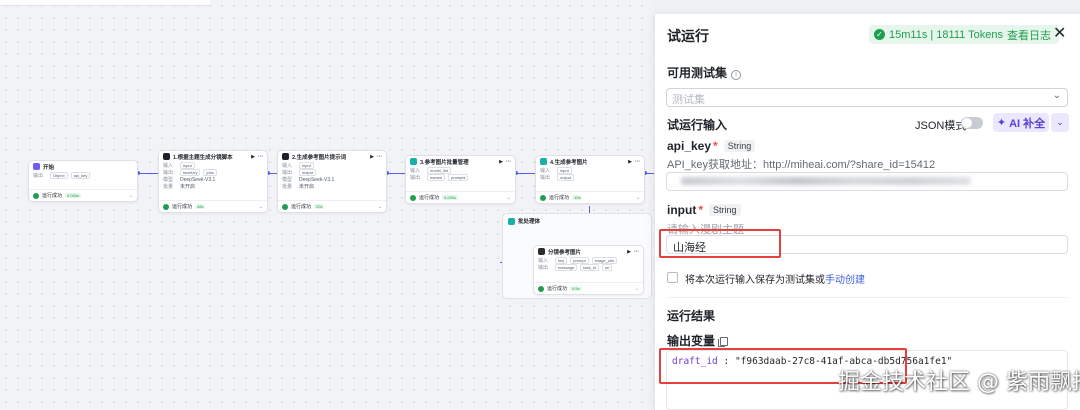  I want to click on watermark-text: 掘金技术社区 @ 紫雨飘扬, so click(959, 382).